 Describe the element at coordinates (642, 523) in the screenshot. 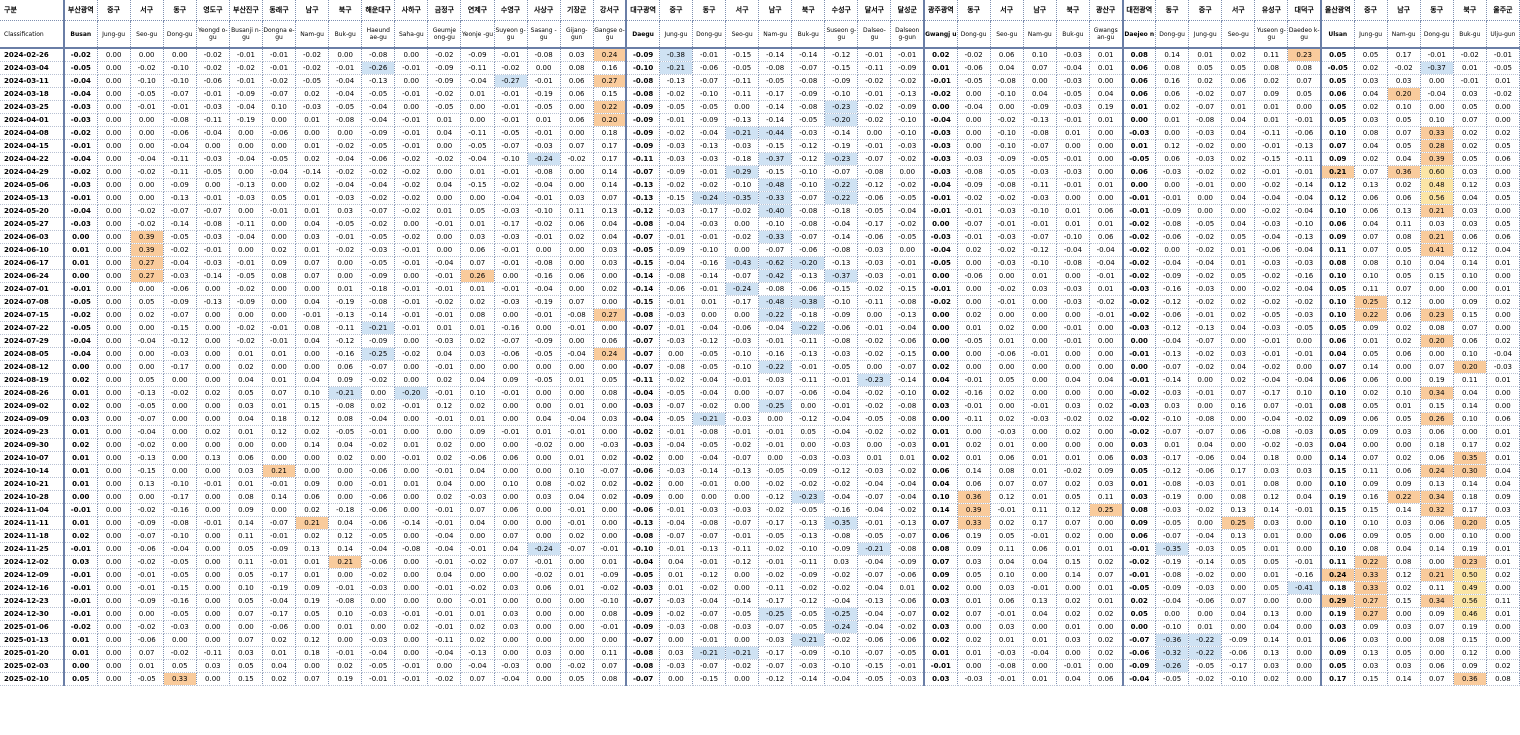

I see `table-cell: -0.13` at that location.